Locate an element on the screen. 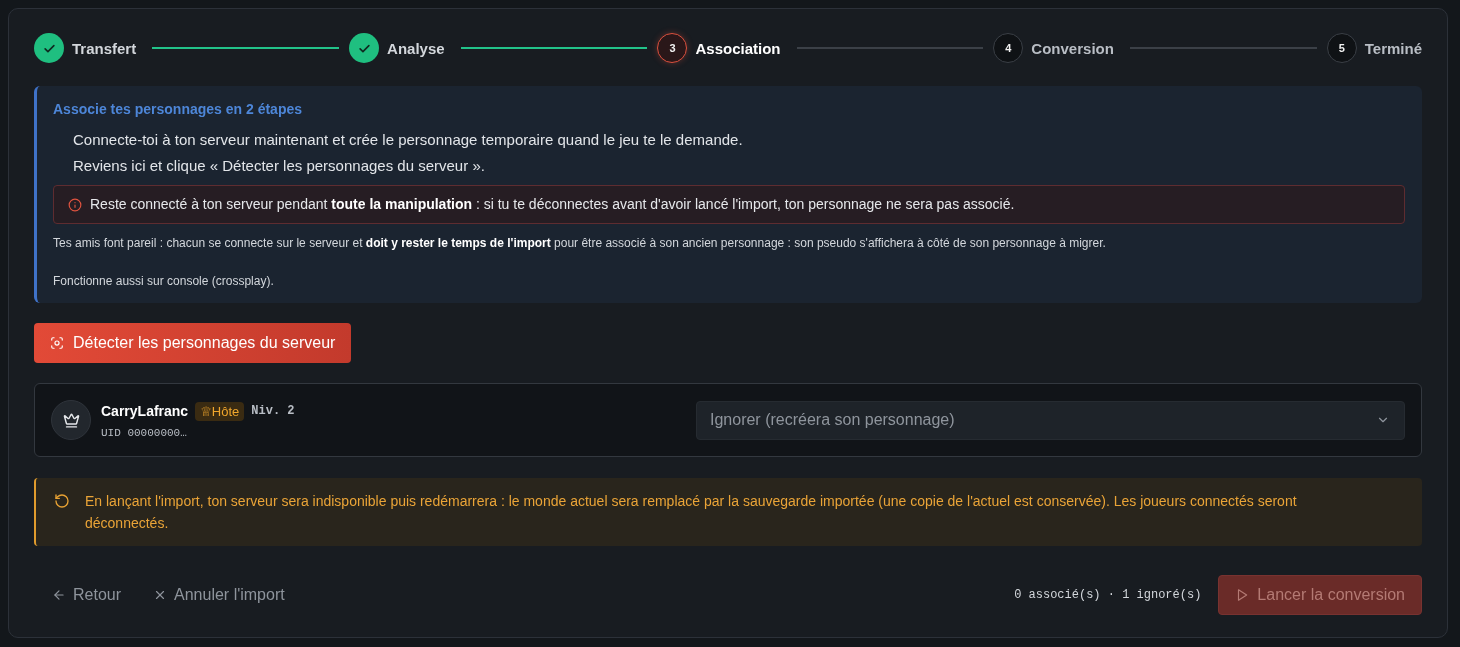 This screenshot has width=1460, height=647. rotate-icon is located at coordinates (62, 501).